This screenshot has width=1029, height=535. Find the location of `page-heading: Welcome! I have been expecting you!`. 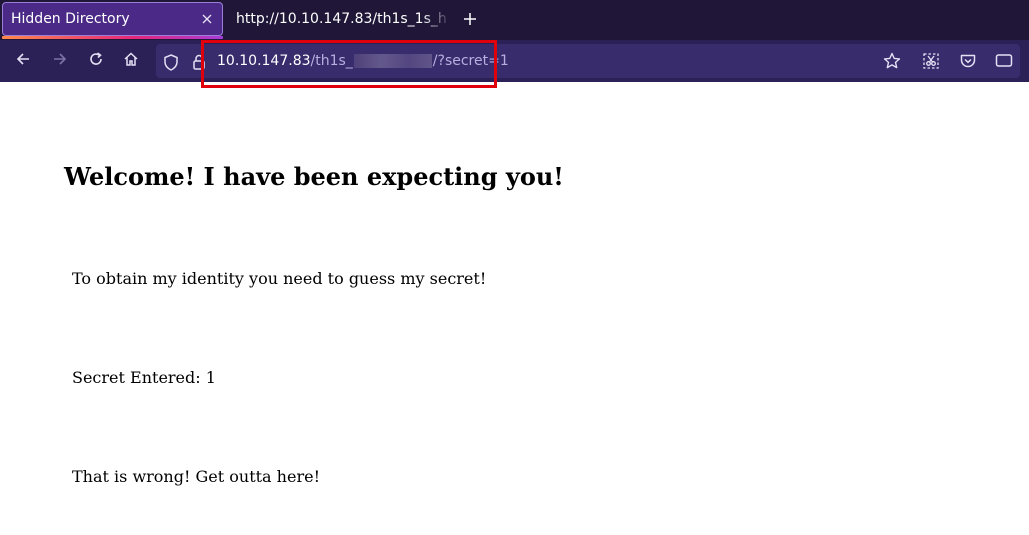

page-heading: Welcome! I have been expecting you! is located at coordinates (314, 176).